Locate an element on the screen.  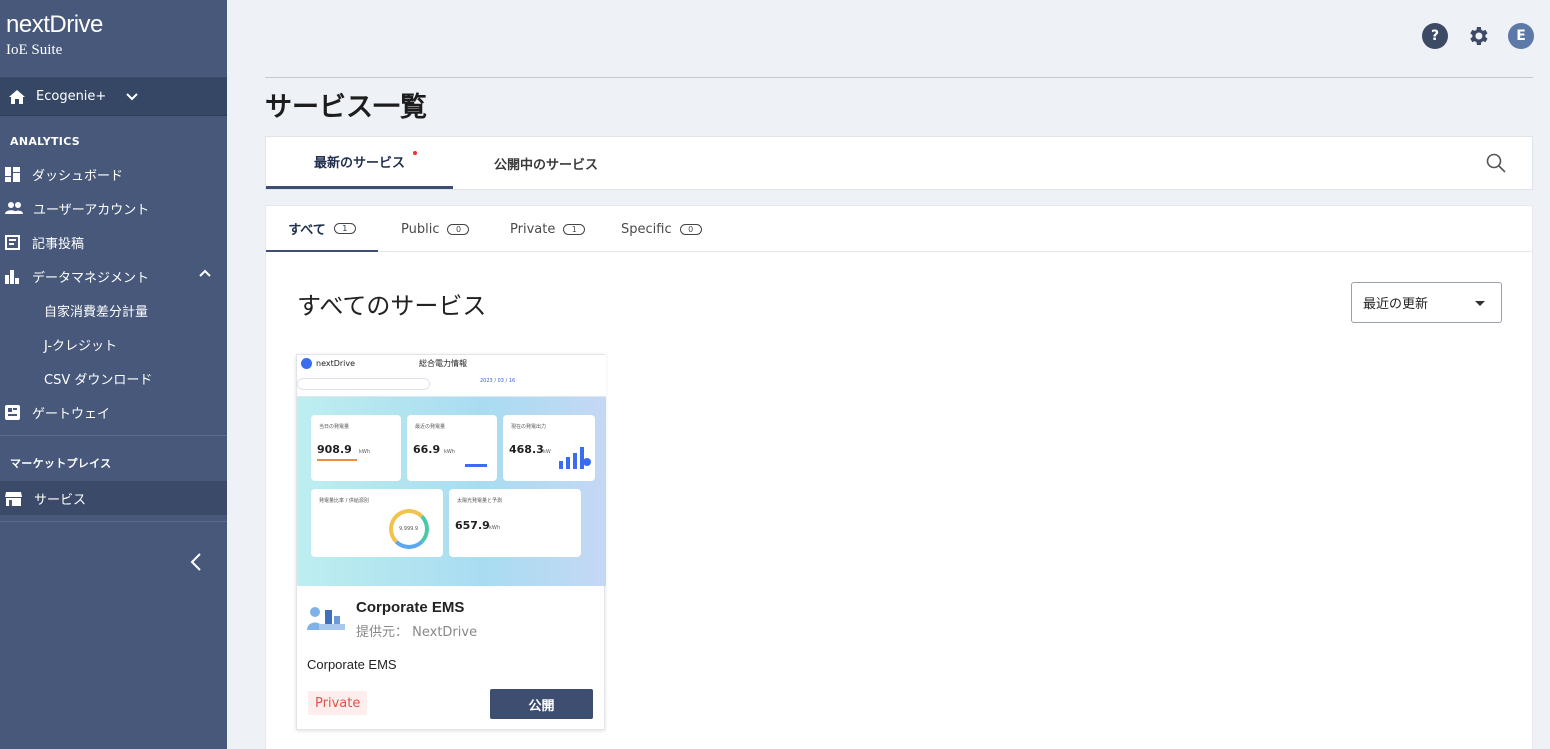
help-icon: ? is located at coordinates (1435, 36).